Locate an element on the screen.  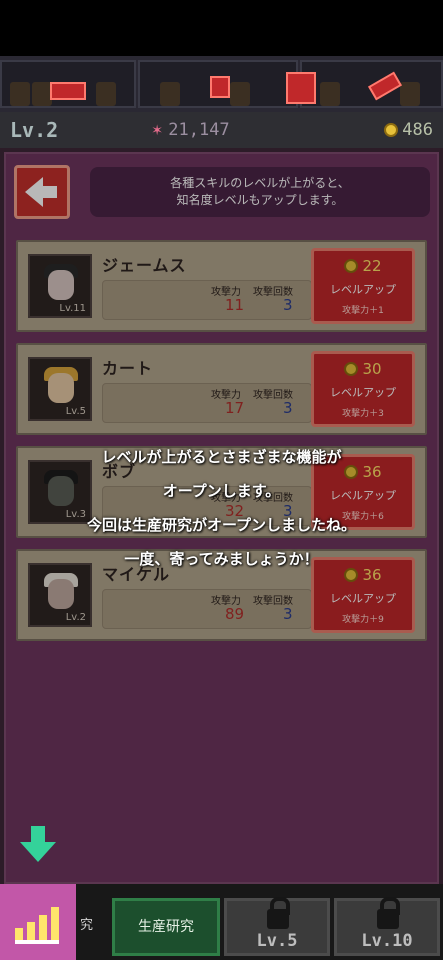
tab-locked-lv5: Lv.5 is located at coordinates (277, 926).